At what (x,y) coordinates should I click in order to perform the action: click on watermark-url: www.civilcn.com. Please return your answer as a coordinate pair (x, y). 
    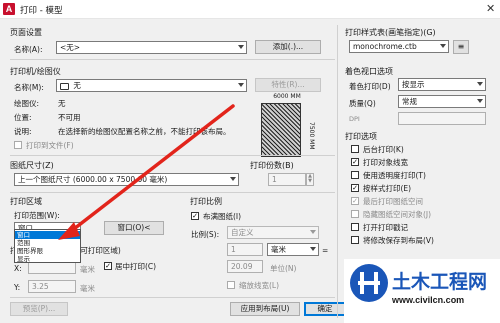
    Looking at the image, I should click on (428, 300).